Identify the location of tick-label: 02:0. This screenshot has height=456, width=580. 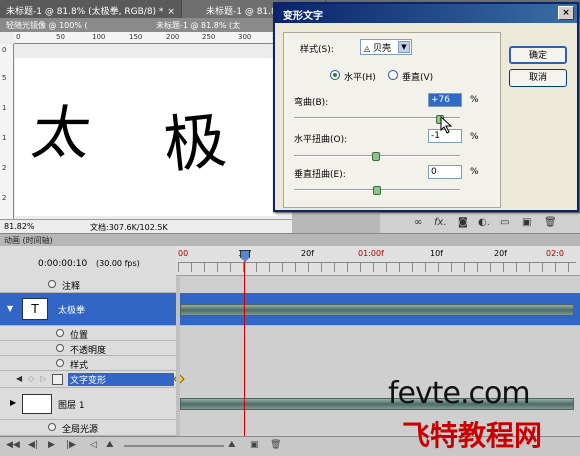
(555, 253).